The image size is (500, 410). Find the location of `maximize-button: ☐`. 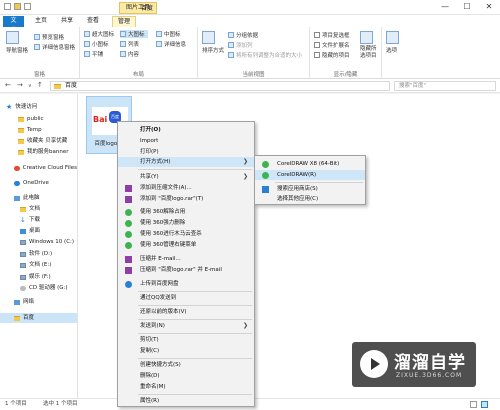

maximize-button: ☐ is located at coordinates (467, 7).